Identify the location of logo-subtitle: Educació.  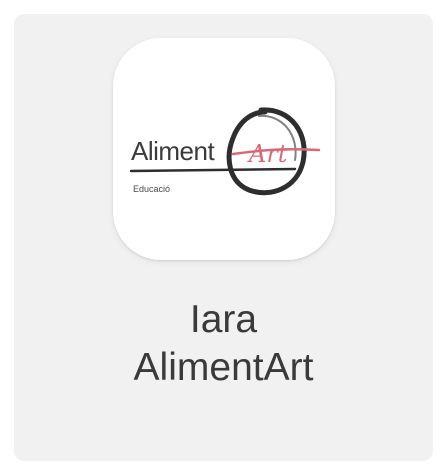
(151, 189).